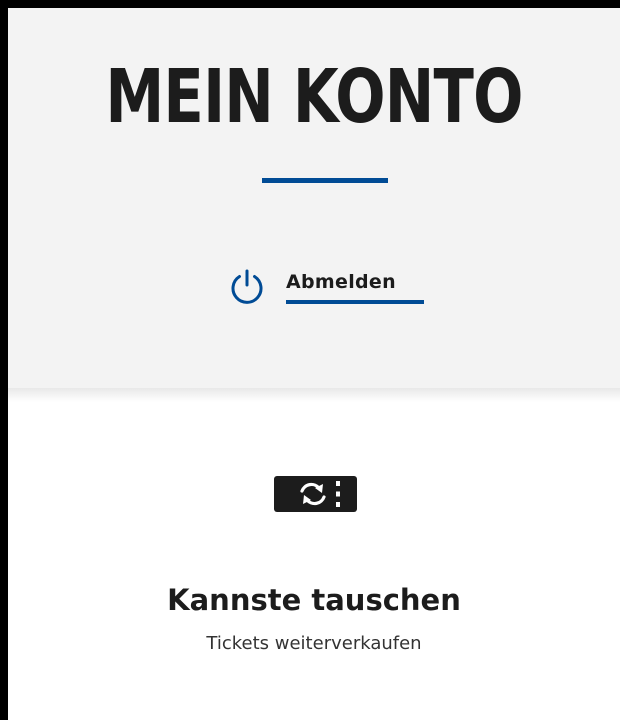 This screenshot has height=720, width=620. I want to click on logout-link: Abmelden, so click(326, 290).